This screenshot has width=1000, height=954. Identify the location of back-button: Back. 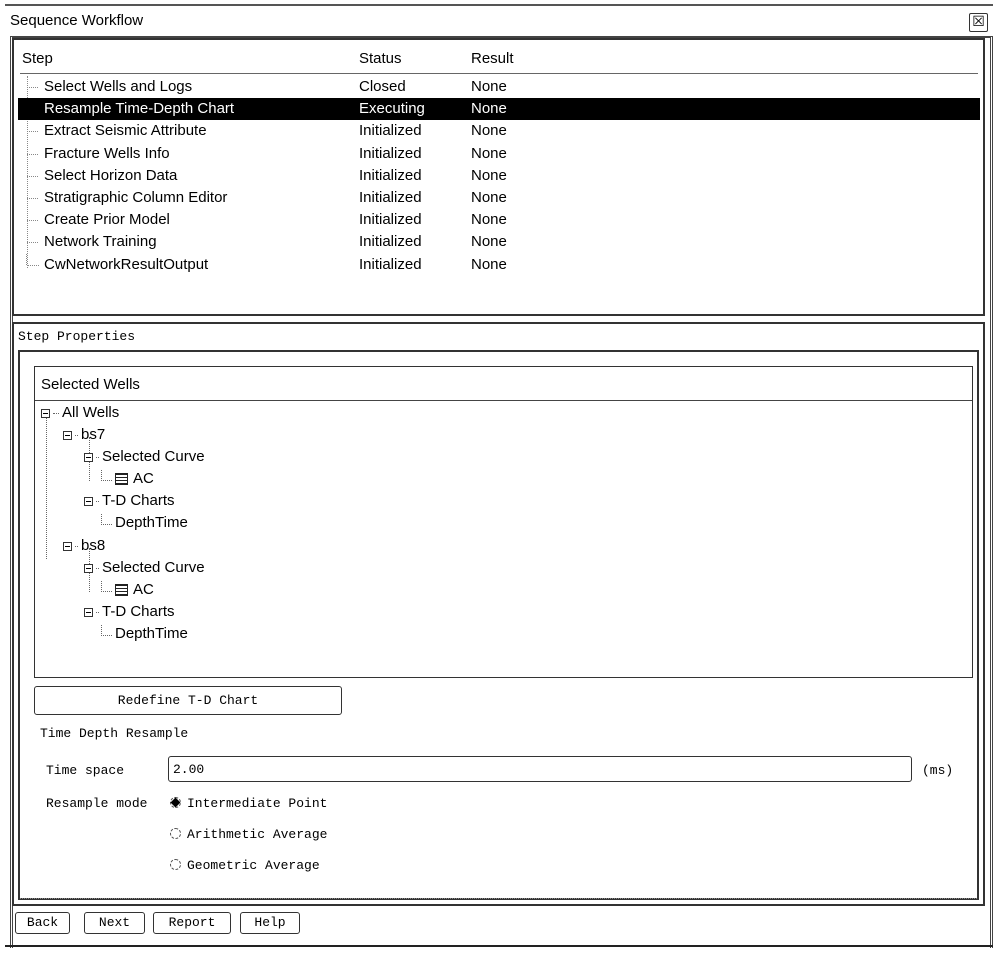
(42, 923).